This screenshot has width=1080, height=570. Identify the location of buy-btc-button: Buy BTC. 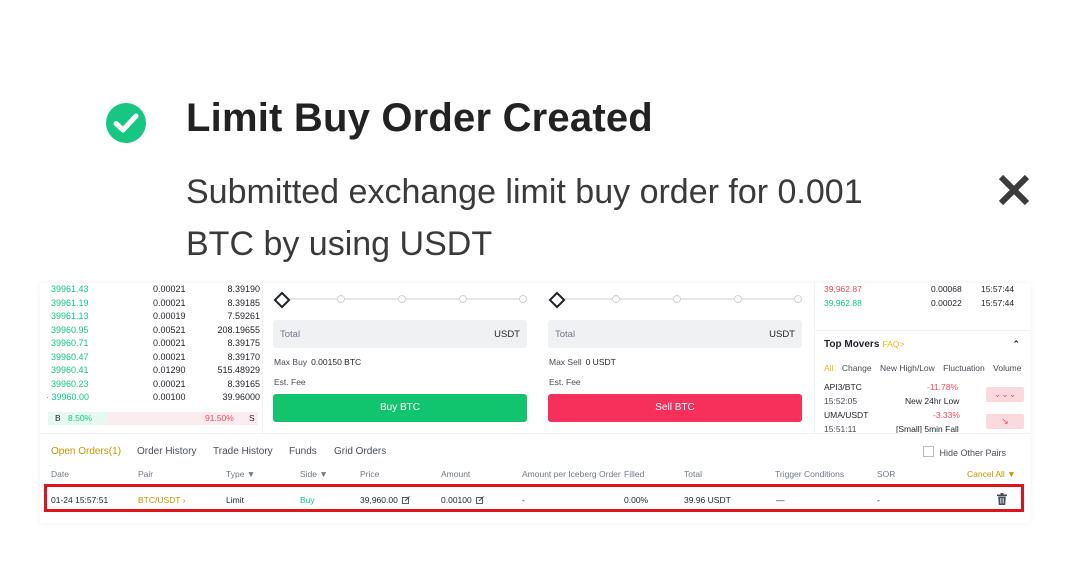
(400, 408).